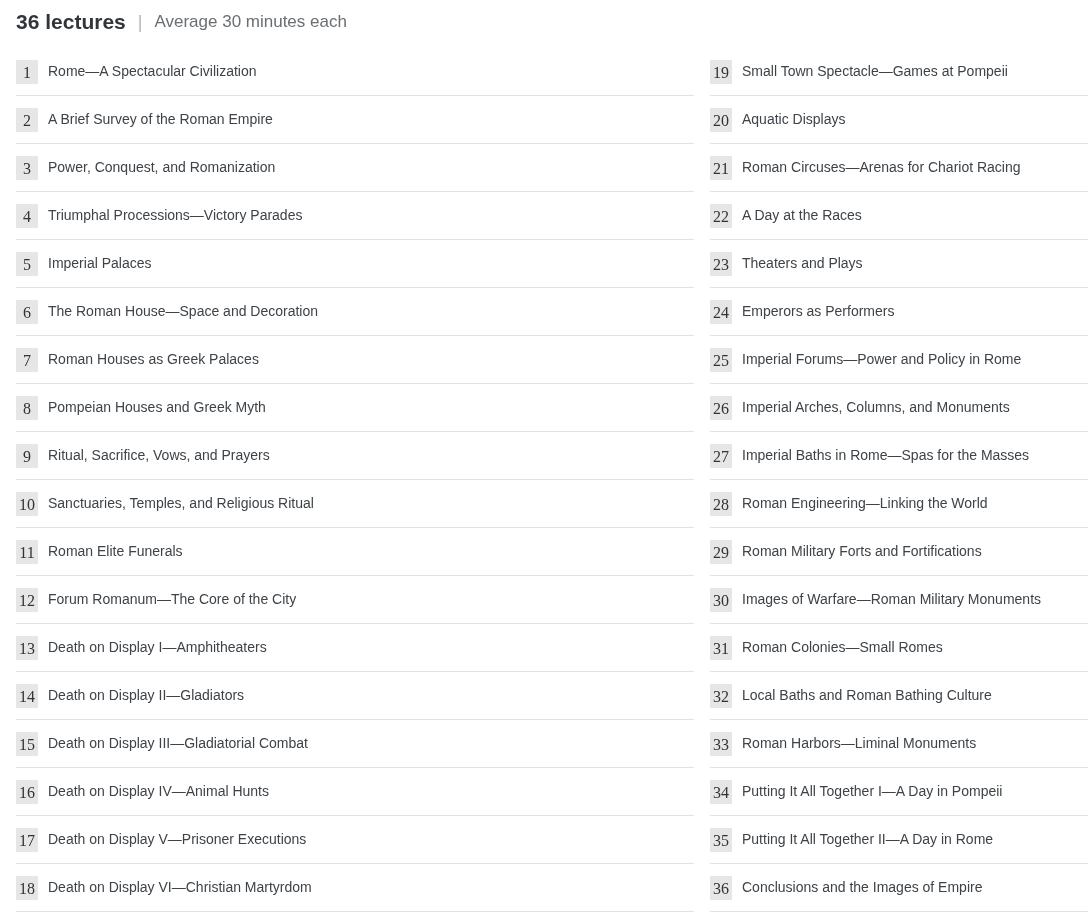  Describe the element at coordinates (27, 791) in the screenshot. I see `lecture-number: 16` at that location.